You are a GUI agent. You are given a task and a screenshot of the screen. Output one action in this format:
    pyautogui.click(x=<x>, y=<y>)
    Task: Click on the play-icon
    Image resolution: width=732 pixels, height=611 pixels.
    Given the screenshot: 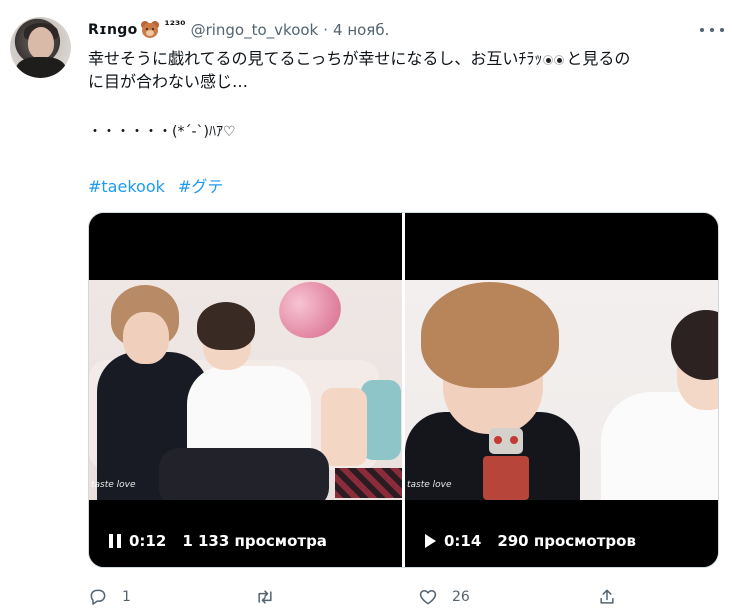 What is the action you would take?
    pyautogui.click(x=430, y=541)
    